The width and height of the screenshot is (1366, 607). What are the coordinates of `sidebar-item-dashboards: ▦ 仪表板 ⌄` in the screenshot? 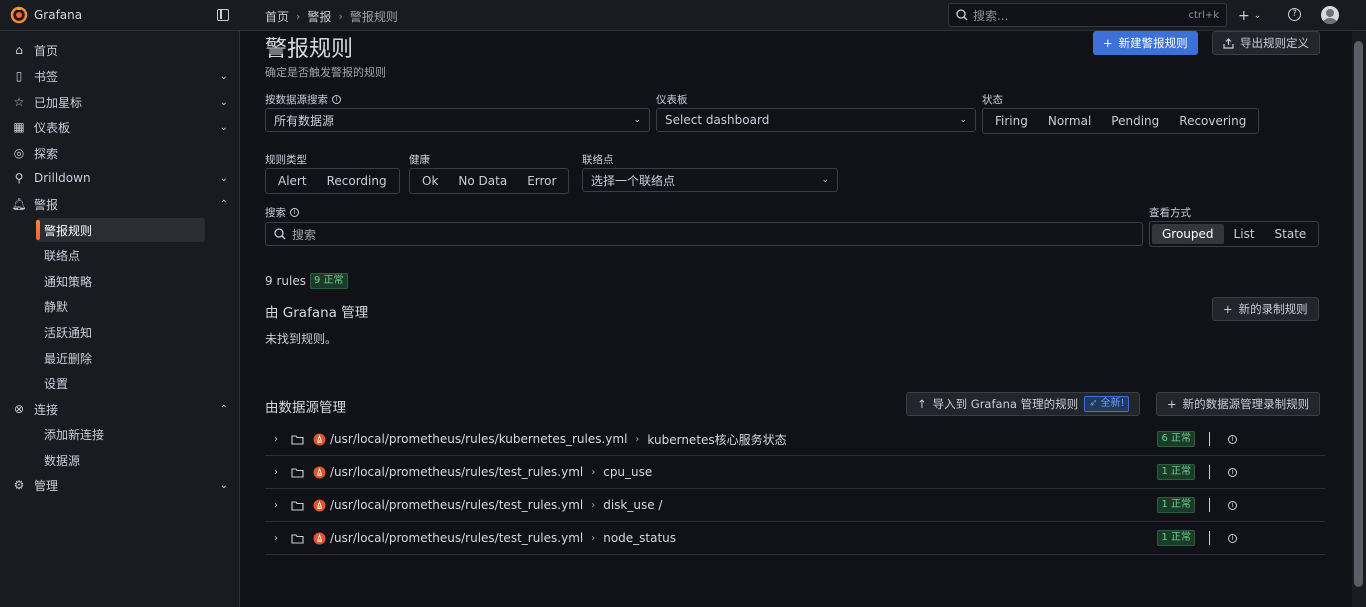 It's located at (120, 127).